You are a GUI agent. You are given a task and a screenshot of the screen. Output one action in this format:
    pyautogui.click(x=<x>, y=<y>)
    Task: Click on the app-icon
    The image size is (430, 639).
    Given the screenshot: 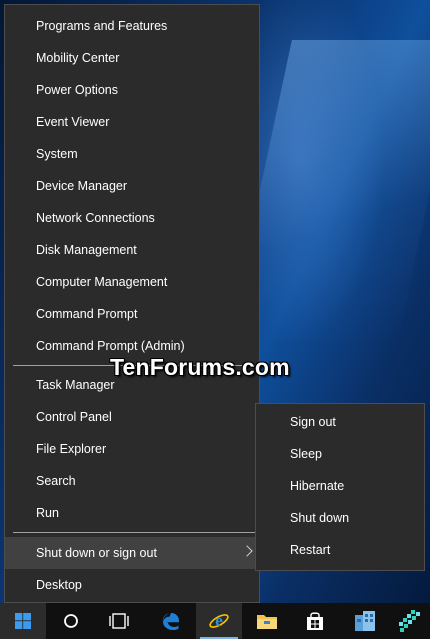 What is the action you would take?
    pyautogui.click(x=365, y=621)
    